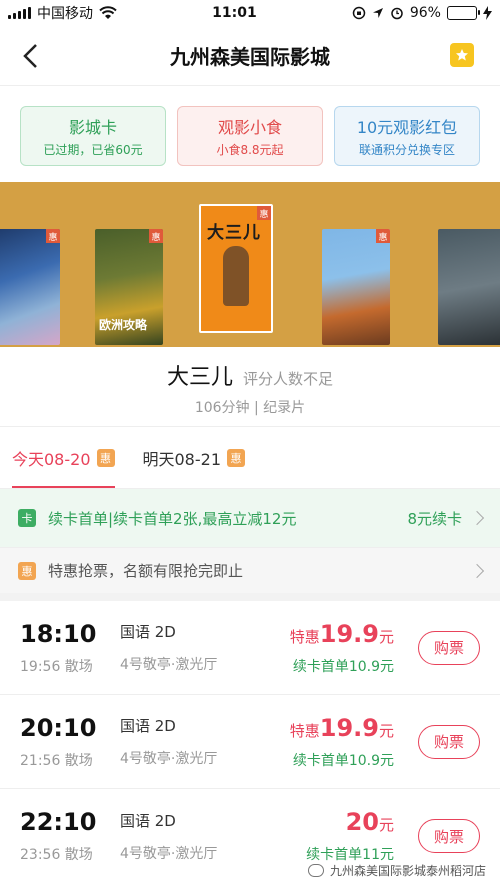  What do you see at coordinates (65, 14) in the screenshot?
I see `carrier-label: 中国移动` at bounding box center [65, 14].